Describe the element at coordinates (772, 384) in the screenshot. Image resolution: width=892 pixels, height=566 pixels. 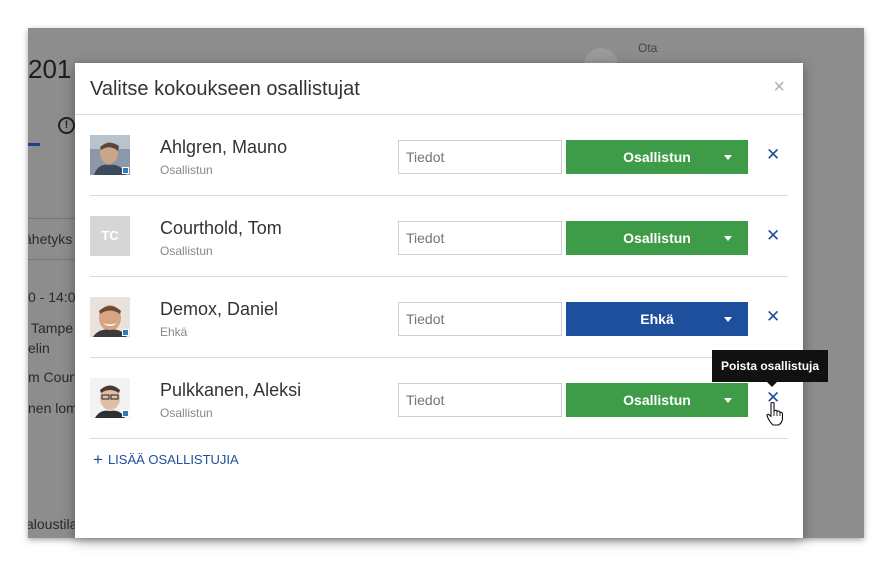
I see `tooltip-arrow` at that location.